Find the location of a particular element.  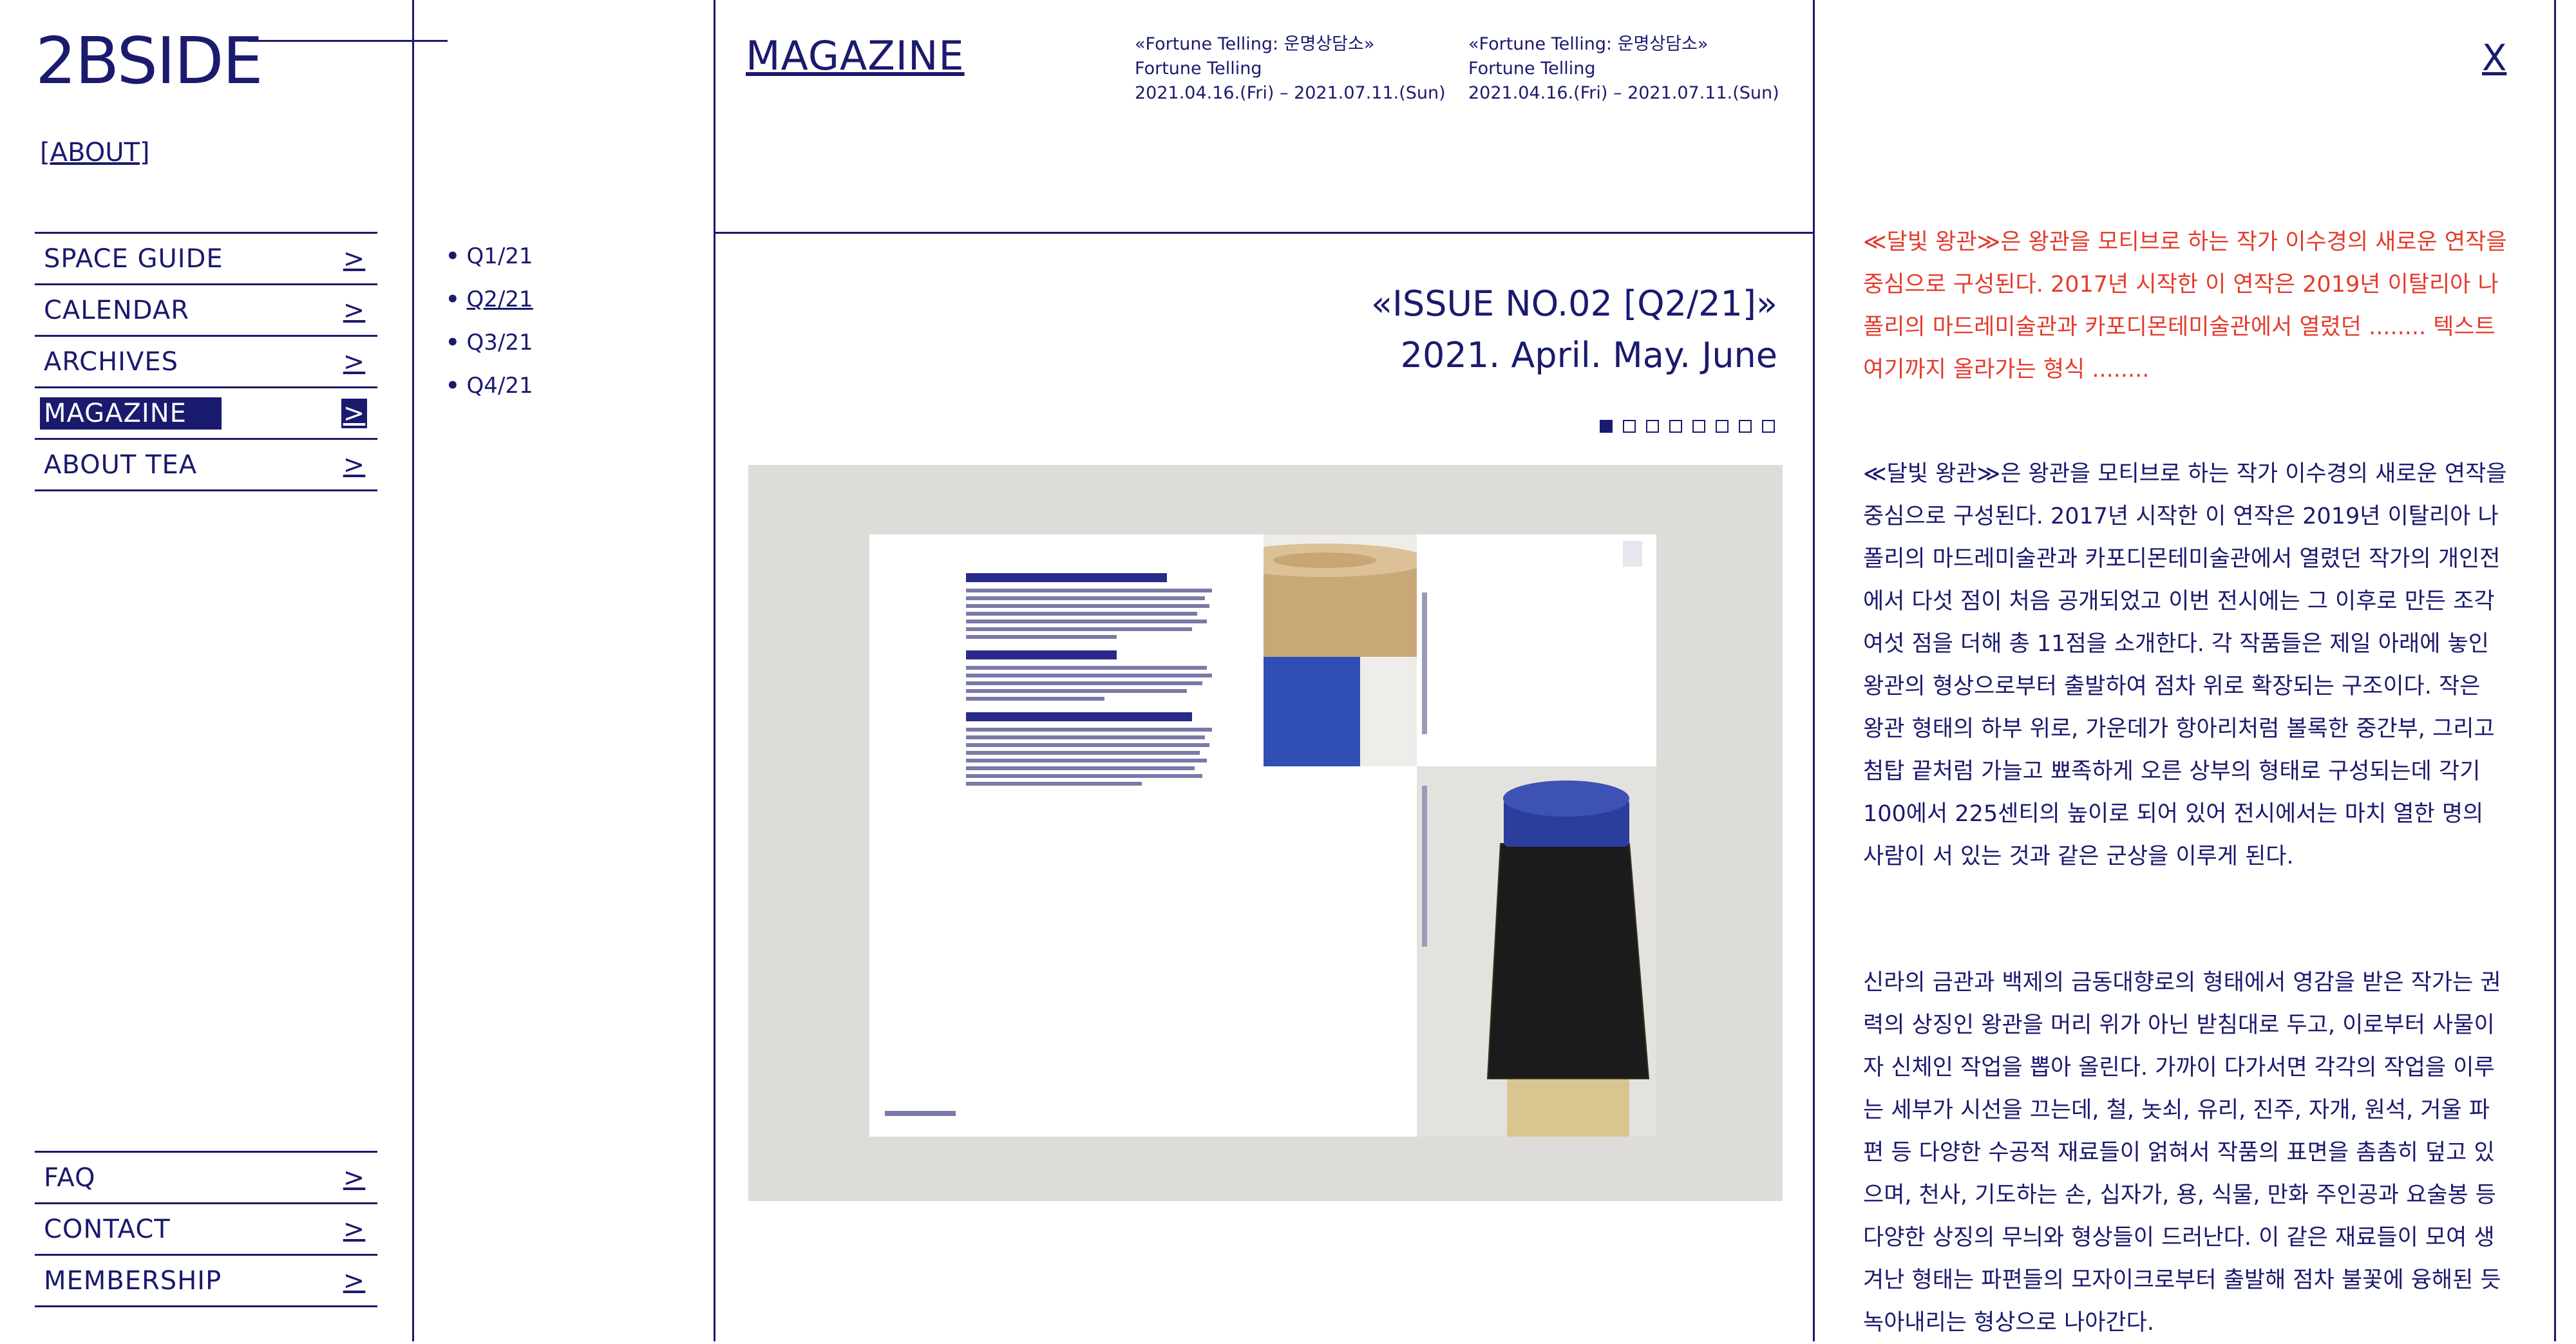

nav-item-membership: MEMBERSHIP > is located at coordinates (206, 1281).